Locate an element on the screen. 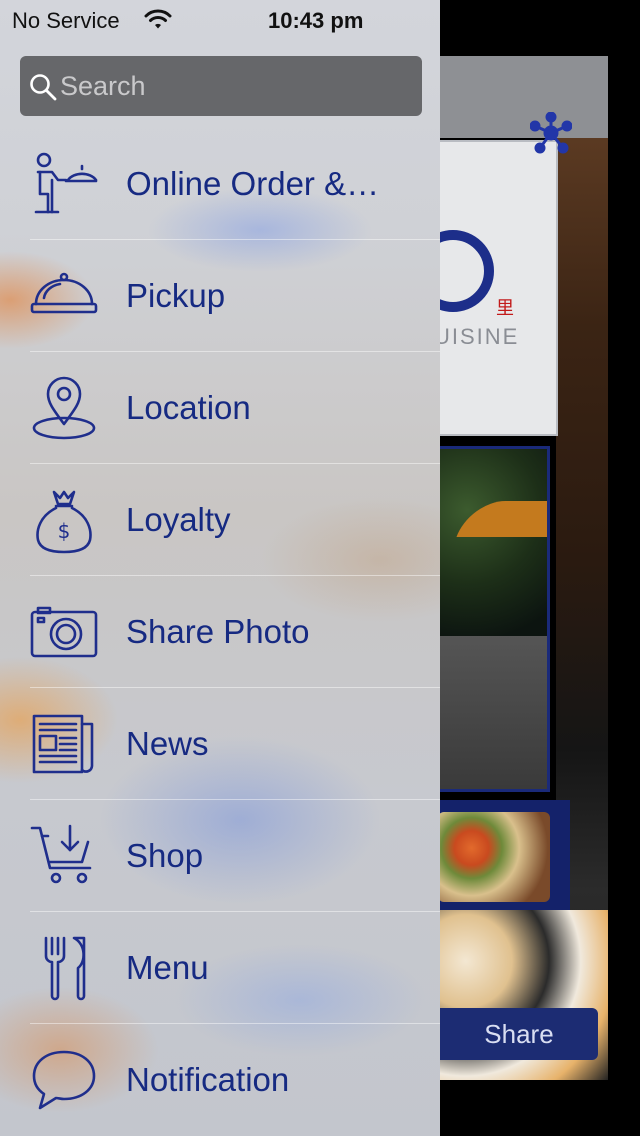  search-input is located at coordinates (235, 86).